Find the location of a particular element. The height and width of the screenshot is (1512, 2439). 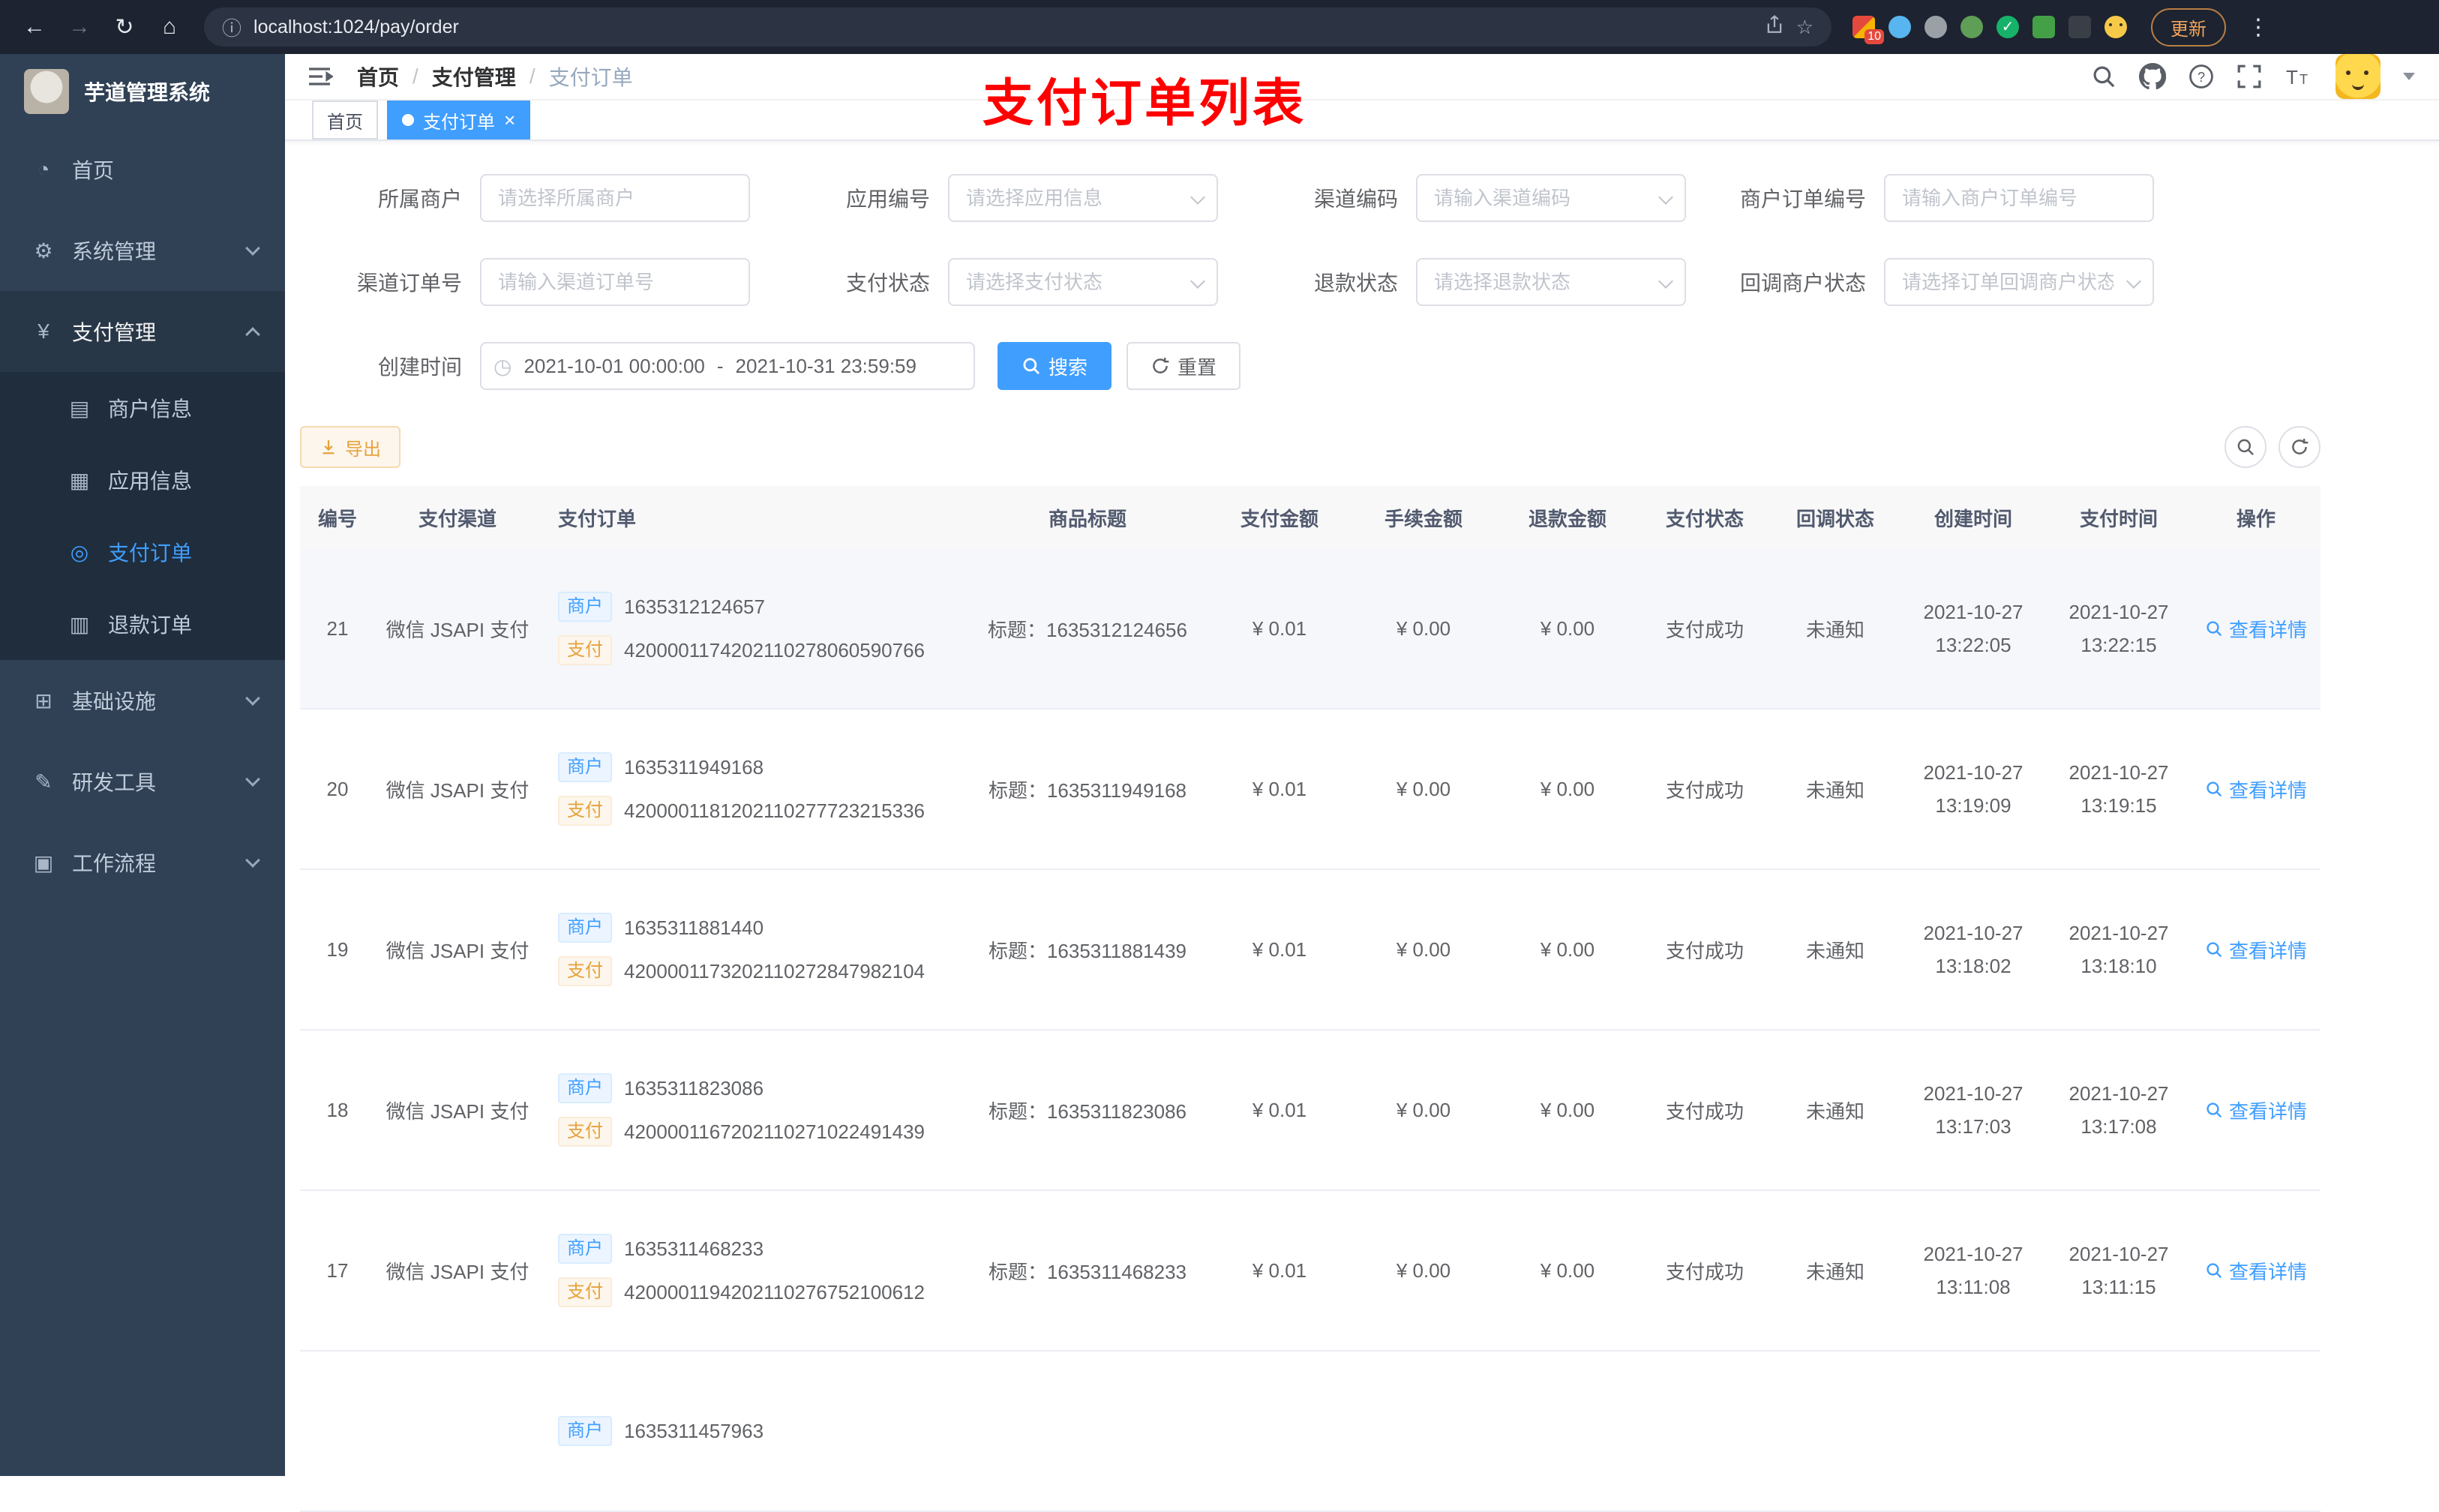

sidebar-item-merchant-info: ▤ 商户信息 is located at coordinates (142, 408).